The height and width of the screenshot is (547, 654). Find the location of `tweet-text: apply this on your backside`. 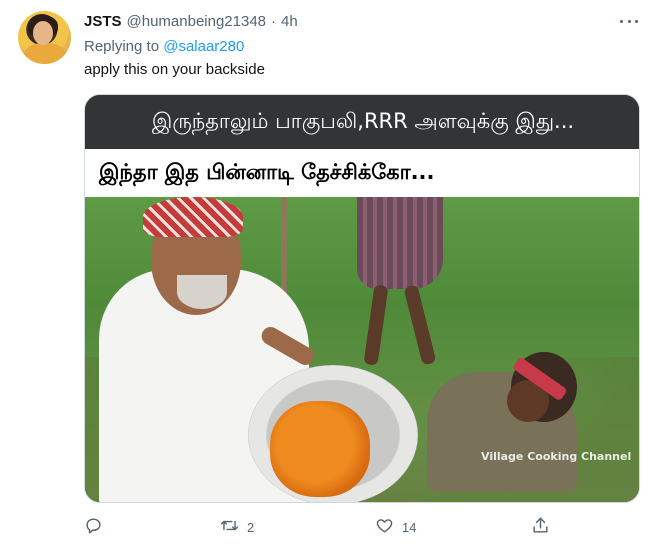

tweet-text: apply this on your backside is located at coordinates (174, 69).